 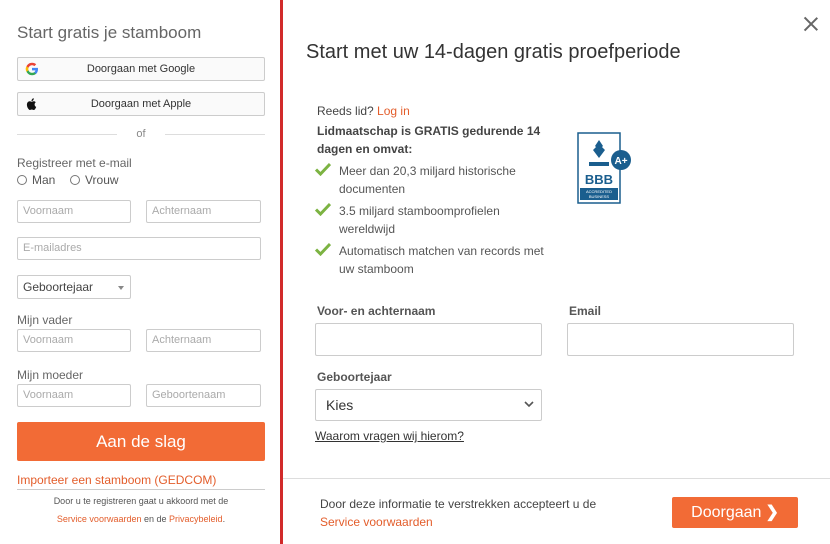 I want to click on radio-circle-female, so click(x=75, y=180).